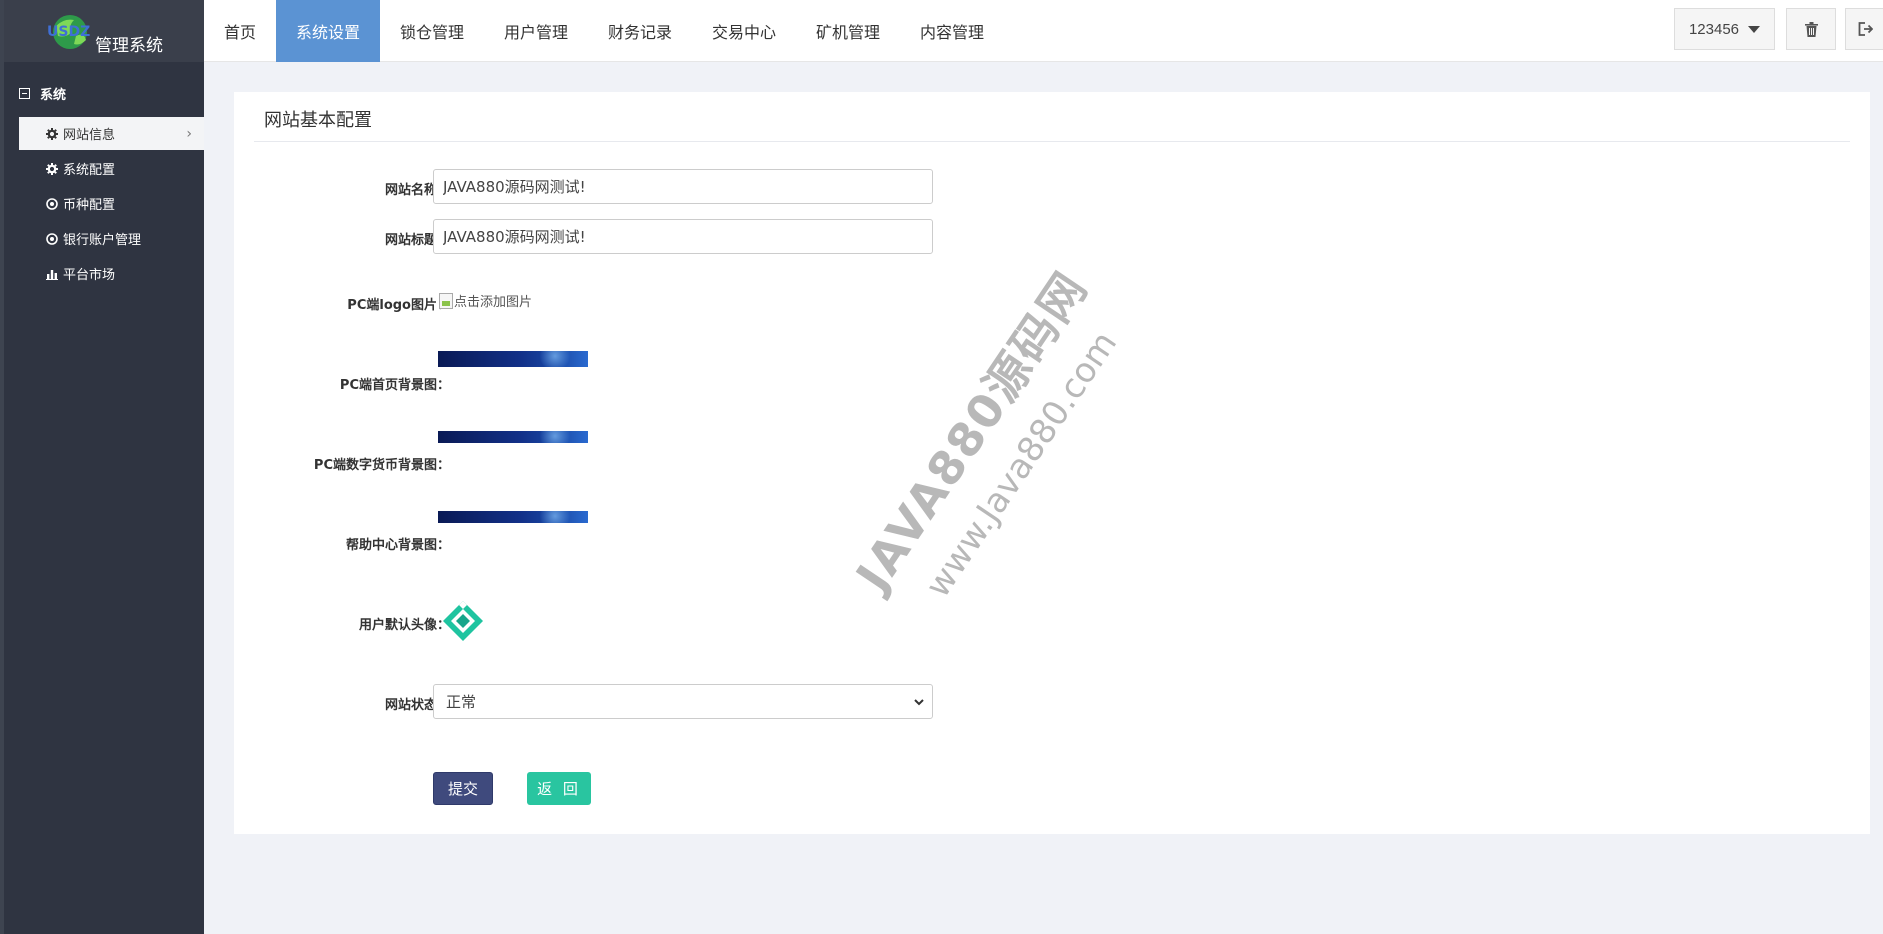  I want to click on globe-logo-icon: USDZ, so click(68, 32).